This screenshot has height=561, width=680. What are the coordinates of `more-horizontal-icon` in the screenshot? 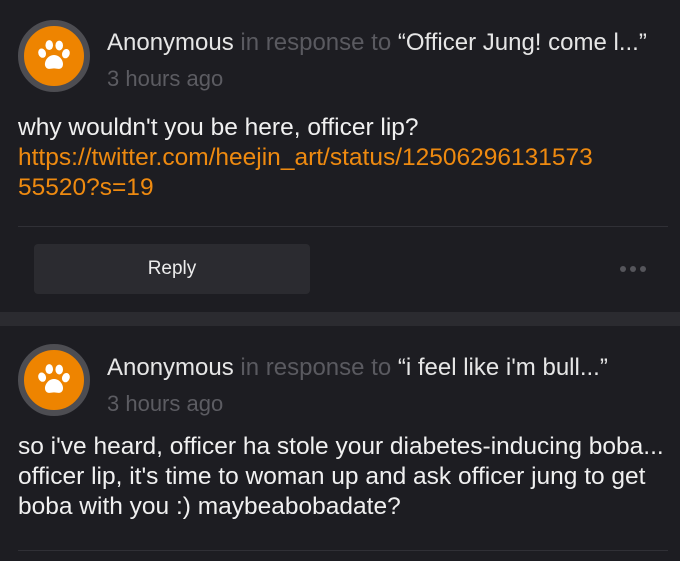 It's located at (635, 269).